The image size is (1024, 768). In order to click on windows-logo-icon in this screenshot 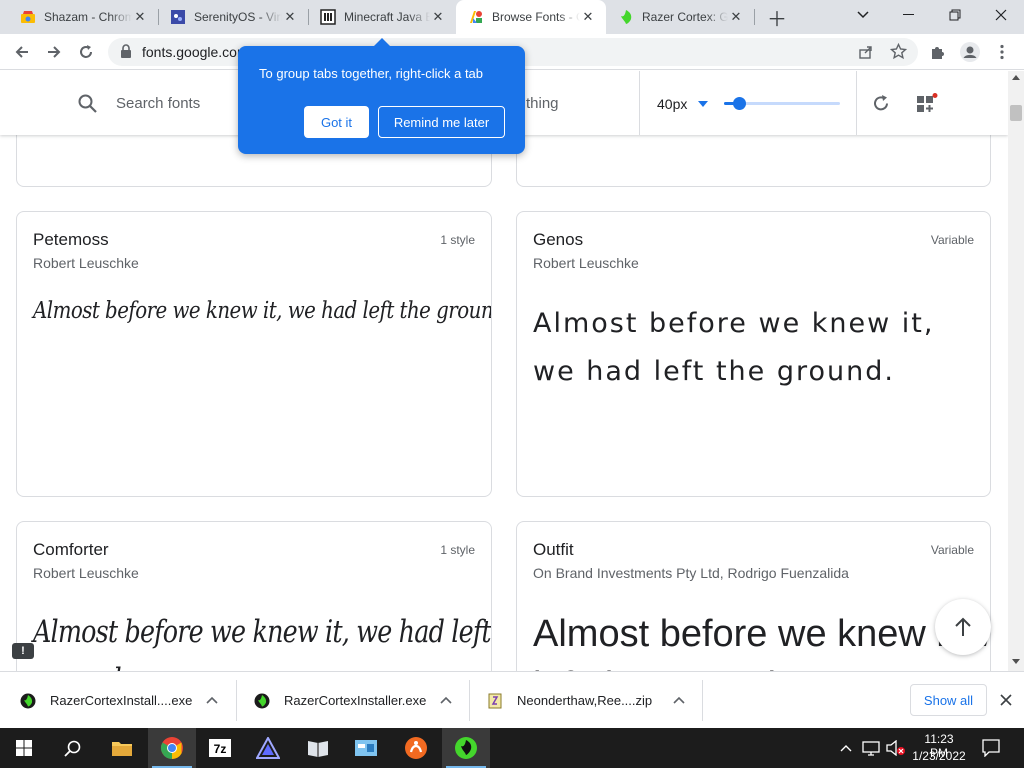, I will do `click(24, 748)`.